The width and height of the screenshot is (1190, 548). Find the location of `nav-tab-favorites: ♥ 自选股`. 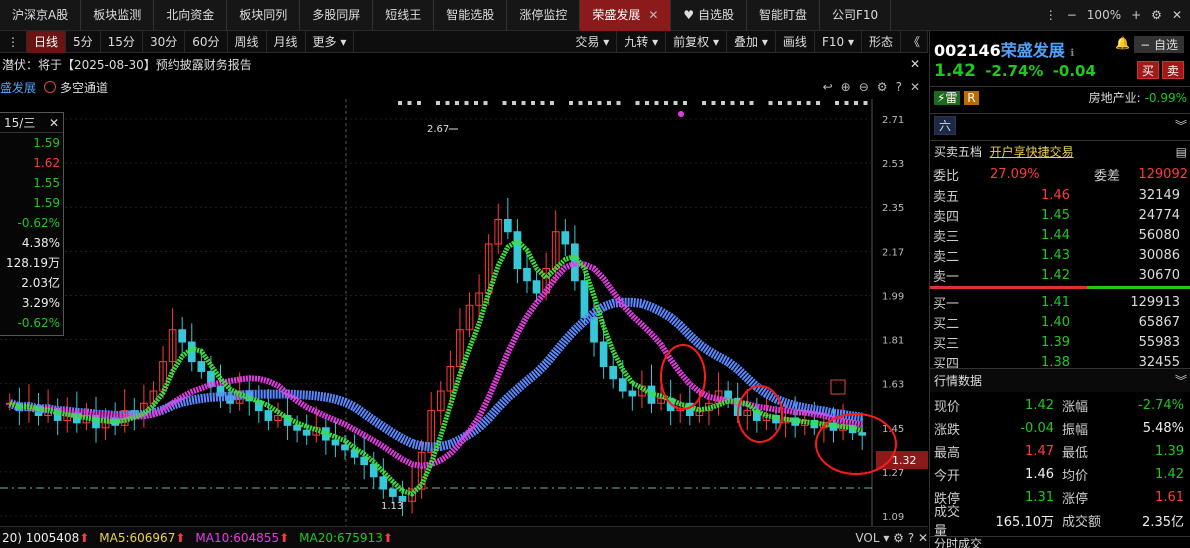

nav-tab-favorites: ♥ 自选股 is located at coordinates (709, 15).